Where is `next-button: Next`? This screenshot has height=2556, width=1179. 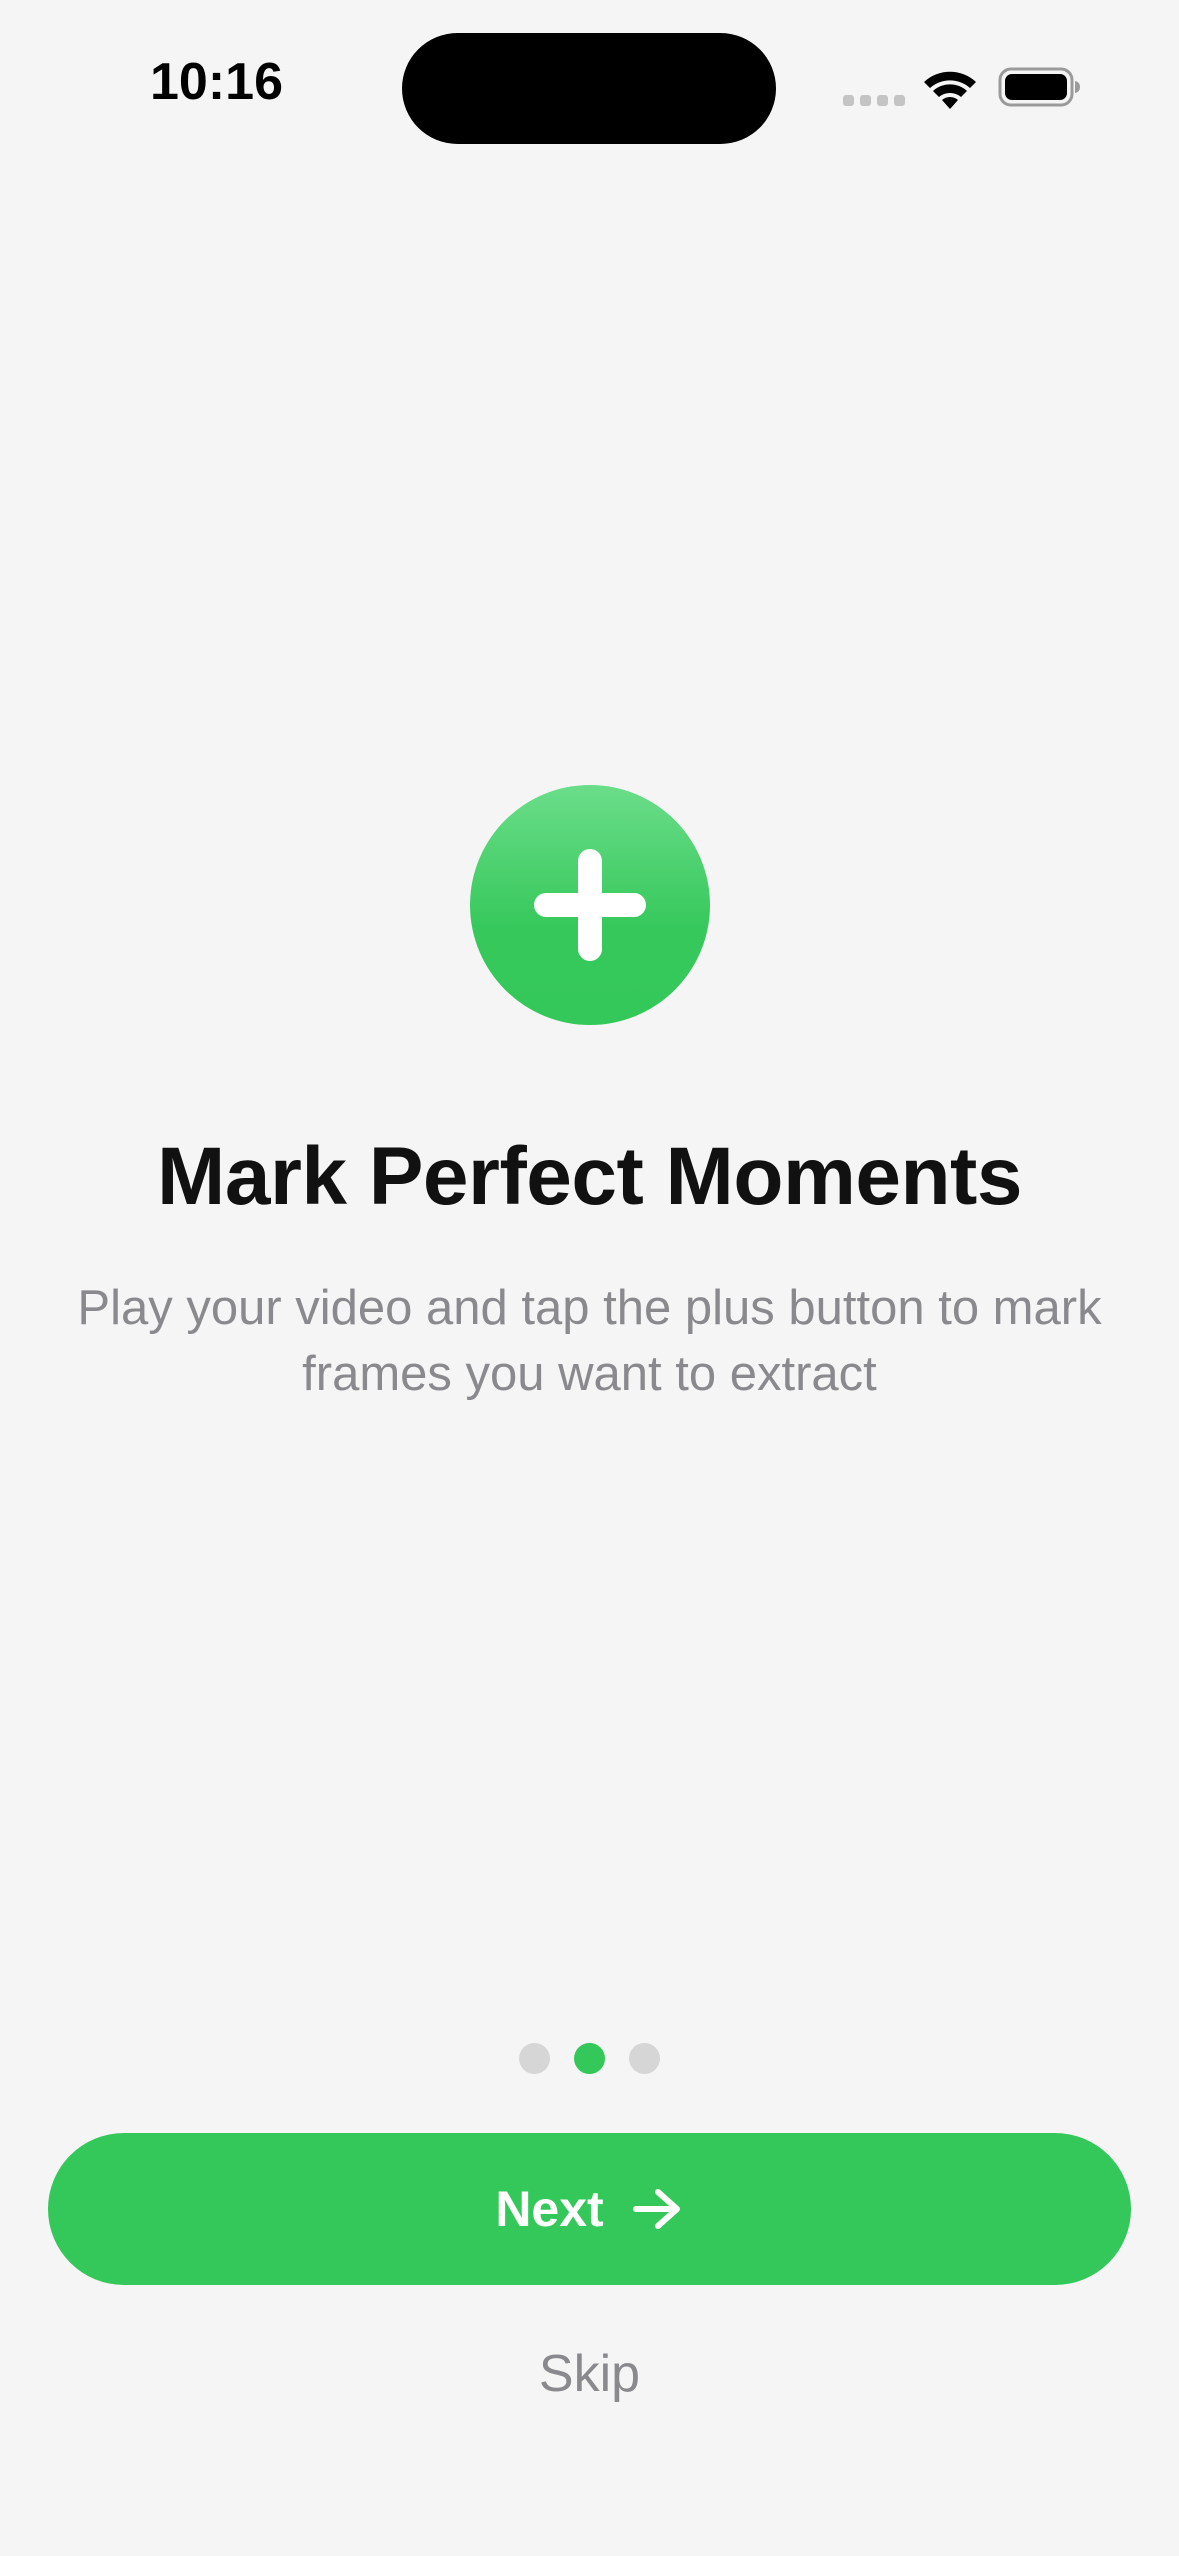
next-button: Next is located at coordinates (589, 2209).